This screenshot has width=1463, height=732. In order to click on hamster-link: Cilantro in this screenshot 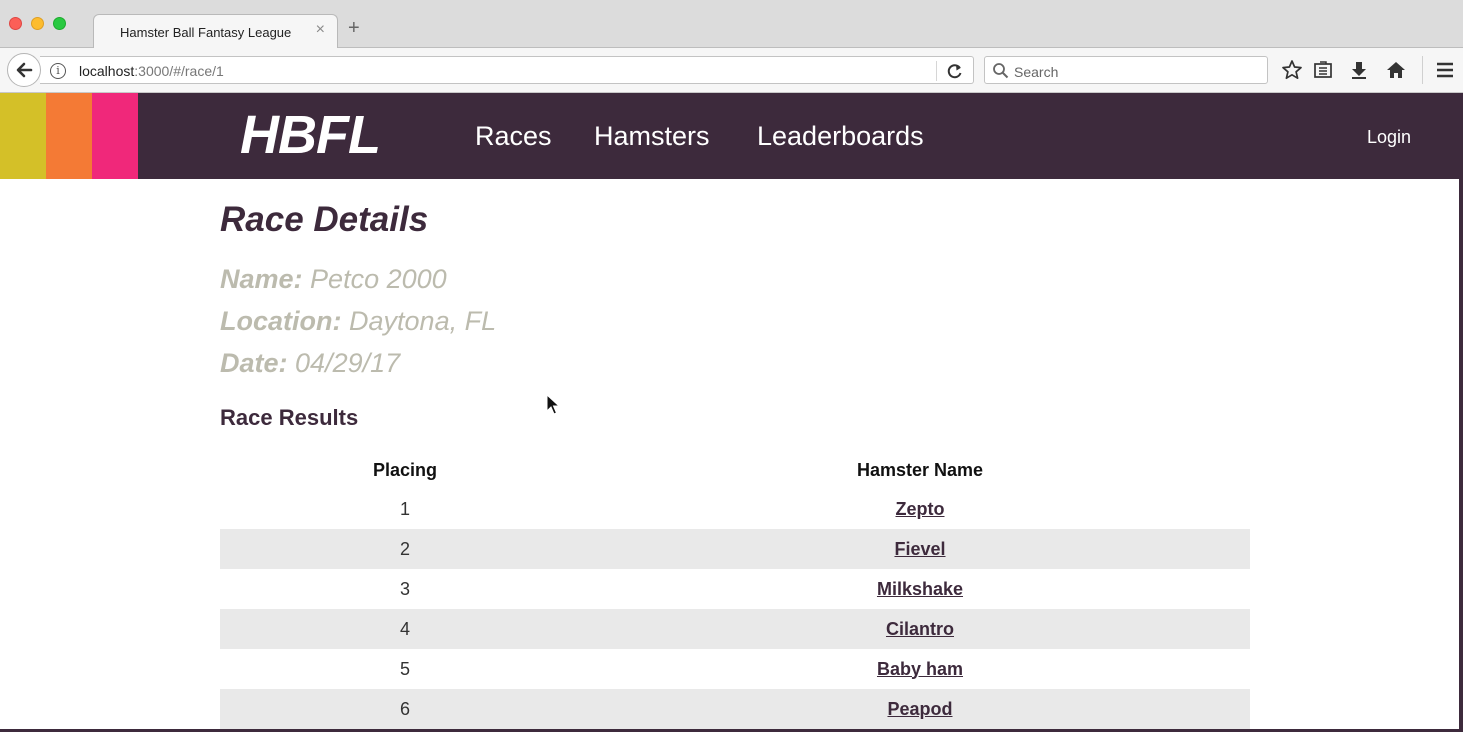, I will do `click(920, 629)`.